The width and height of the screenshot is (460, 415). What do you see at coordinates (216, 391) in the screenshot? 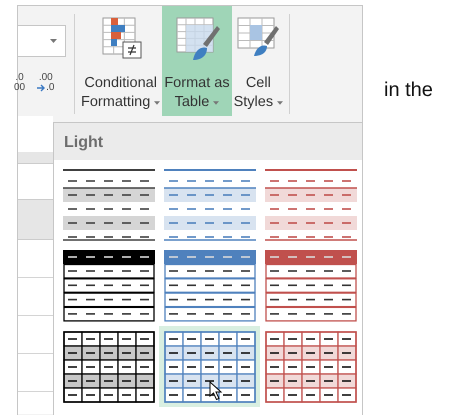
I see `cursor-icon` at bounding box center [216, 391].